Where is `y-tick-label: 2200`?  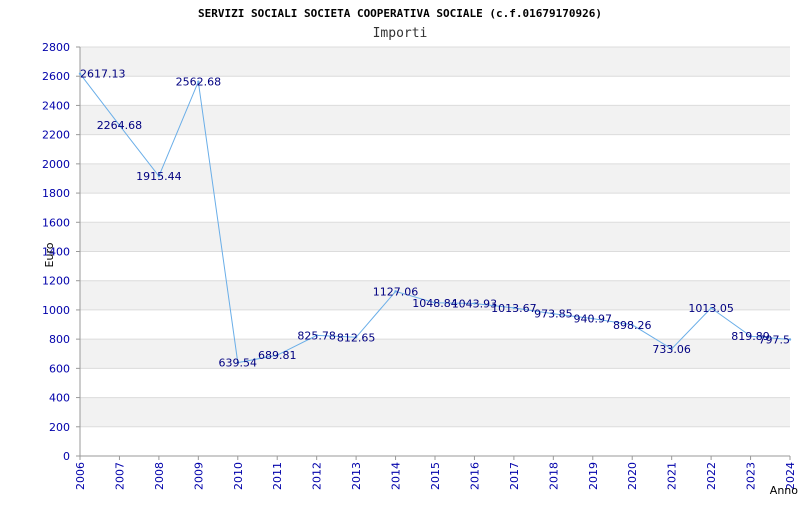 y-tick-label: 2200 is located at coordinates (56, 135).